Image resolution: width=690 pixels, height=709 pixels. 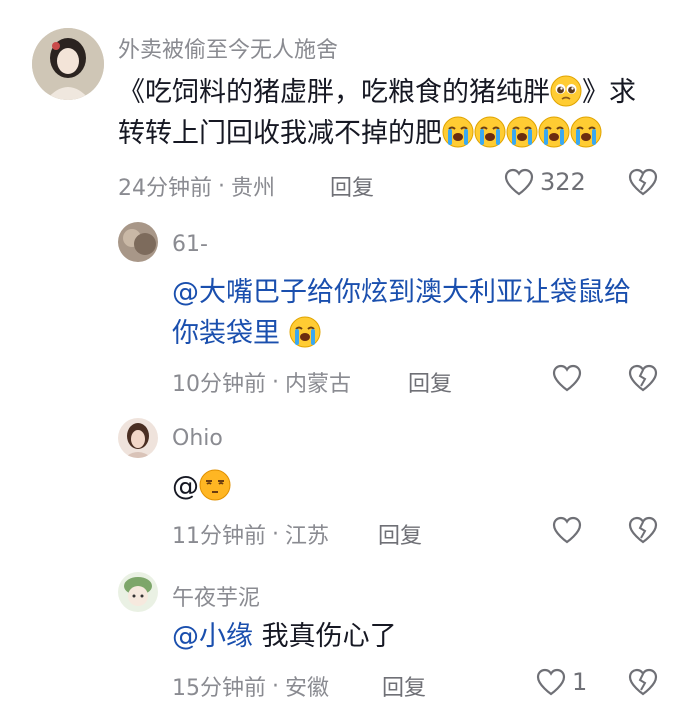 I want to click on unamused-face-icon, so click(x=215, y=485).